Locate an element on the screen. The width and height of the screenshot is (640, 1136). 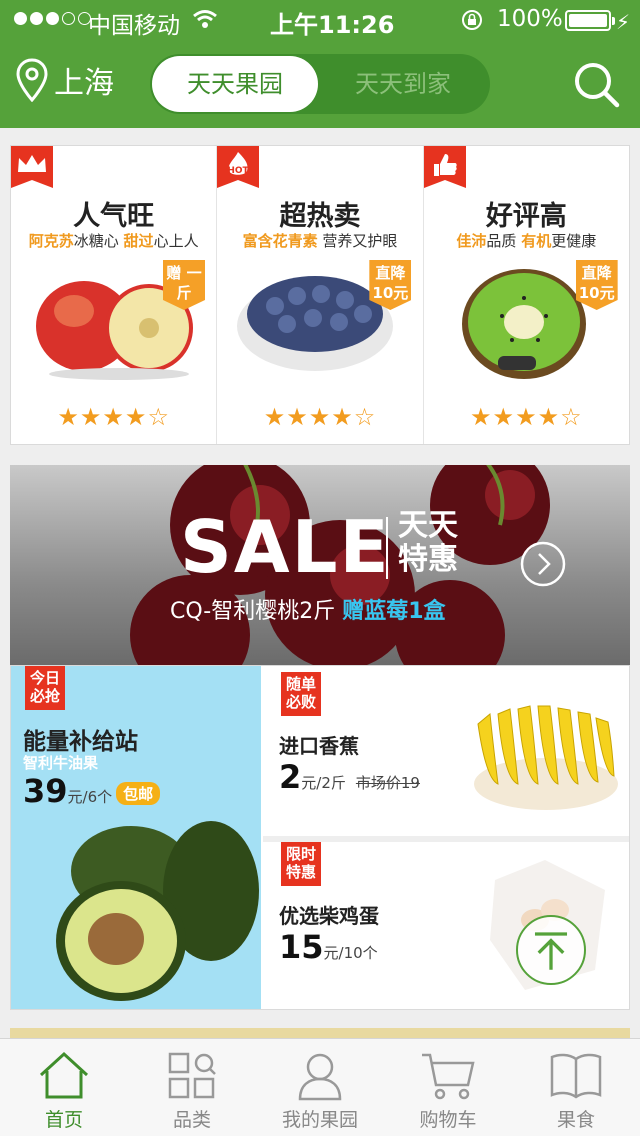
tab-tiantian-guoyuan: 天天果园 is located at coordinates (235, 84).